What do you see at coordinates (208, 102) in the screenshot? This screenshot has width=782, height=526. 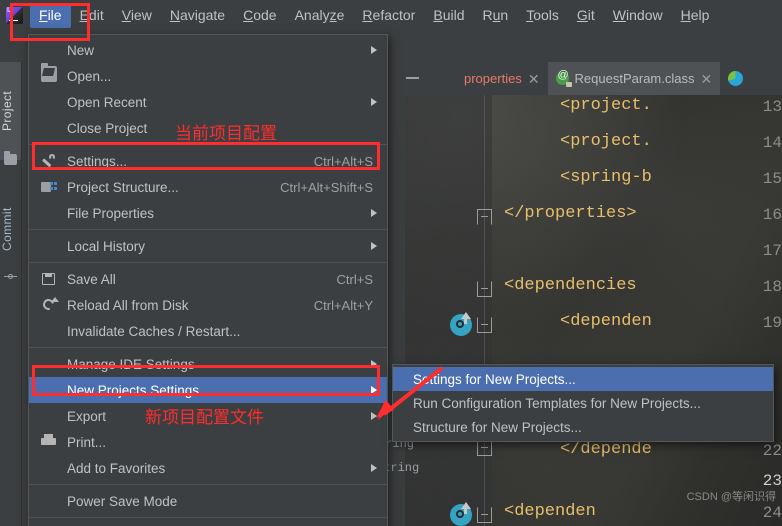 I see `menu-item-open-recent: Open Recent` at bounding box center [208, 102].